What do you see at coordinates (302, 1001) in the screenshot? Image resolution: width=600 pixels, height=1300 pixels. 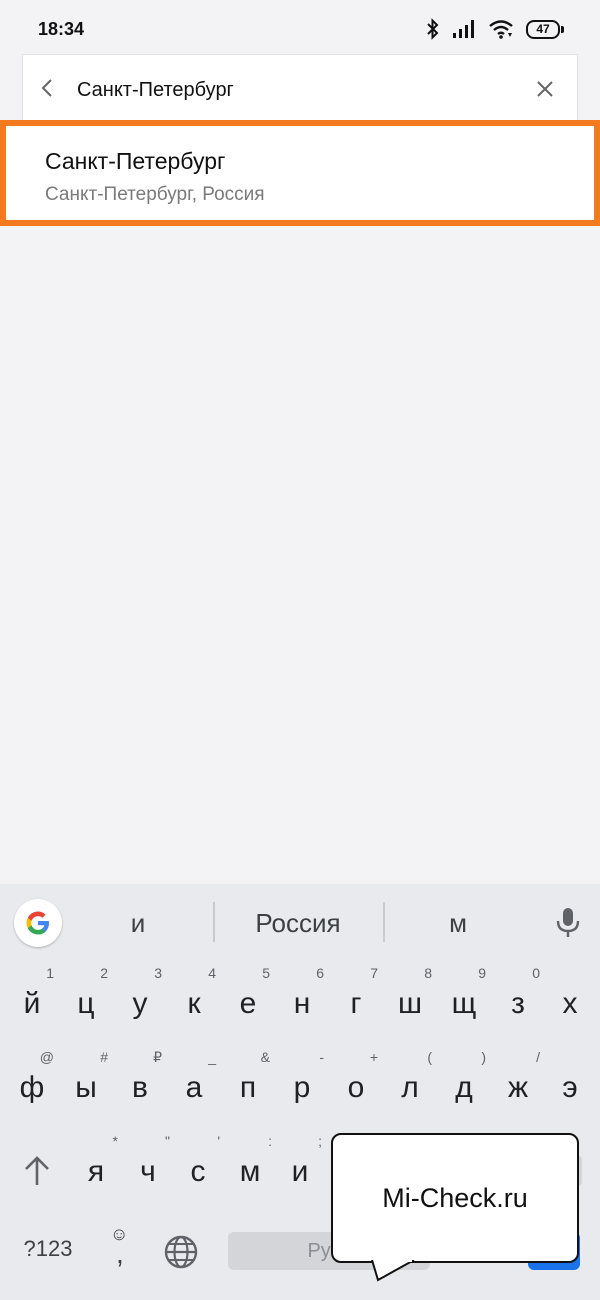 I see `key-н: 6н` at bounding box center [302, 1001].